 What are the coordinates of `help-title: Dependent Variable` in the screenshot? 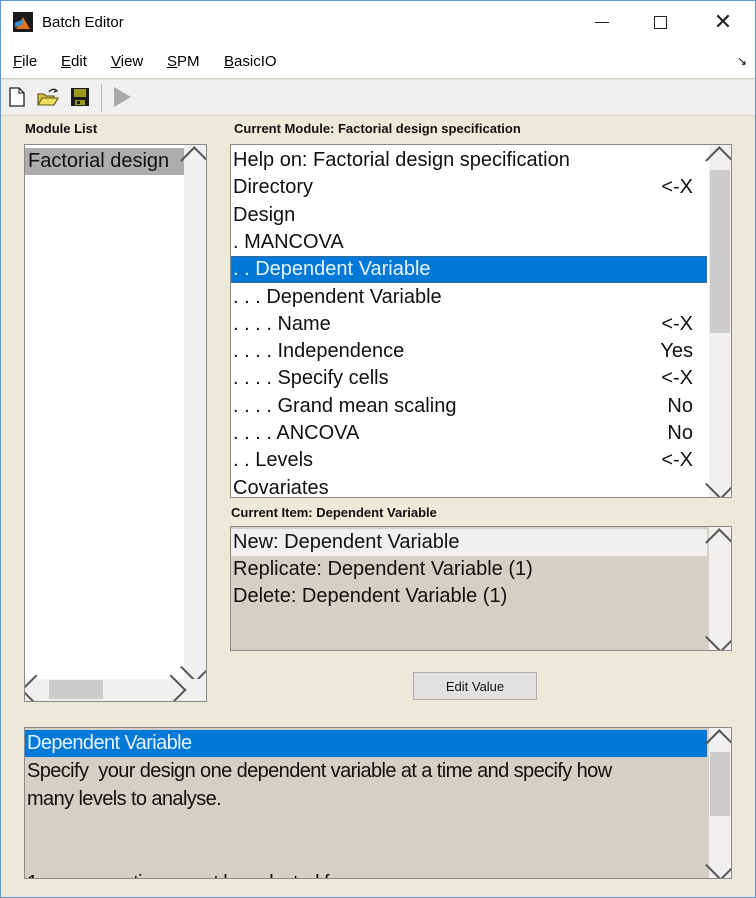 It's located at (366, 743).